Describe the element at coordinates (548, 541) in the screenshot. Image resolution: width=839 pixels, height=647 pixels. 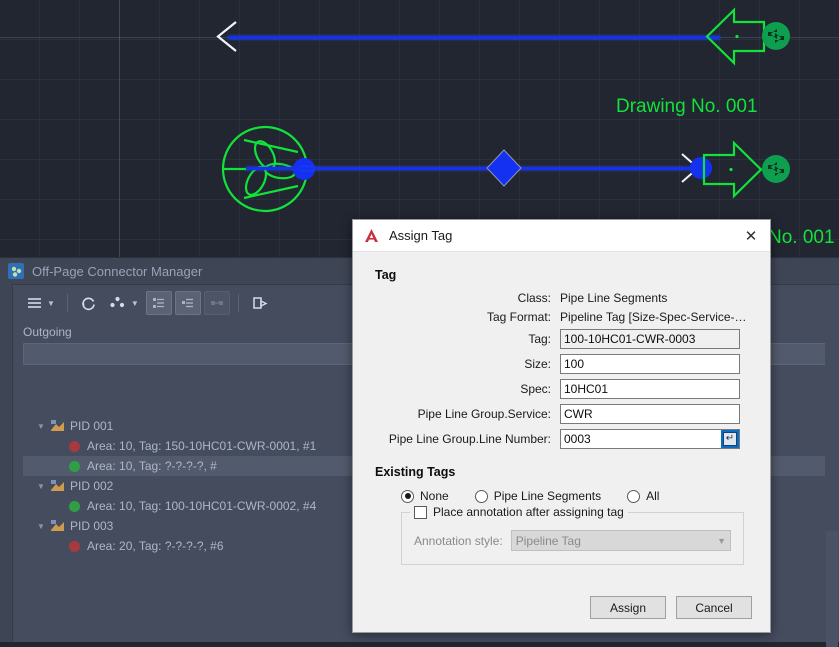
I see `annotation-style-value: Pipeline Tag` at that location.